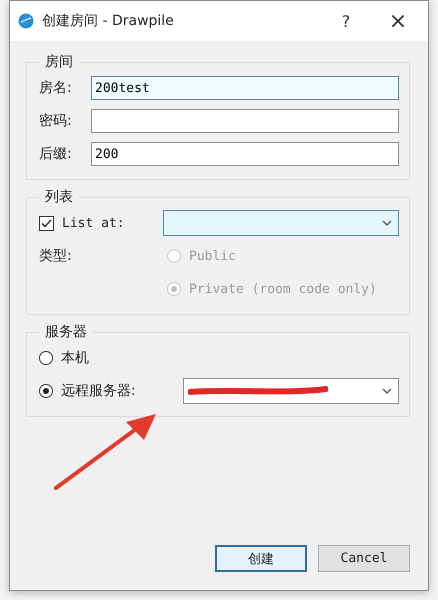  I want to click on field-label: 密码:, so click(56, 121).